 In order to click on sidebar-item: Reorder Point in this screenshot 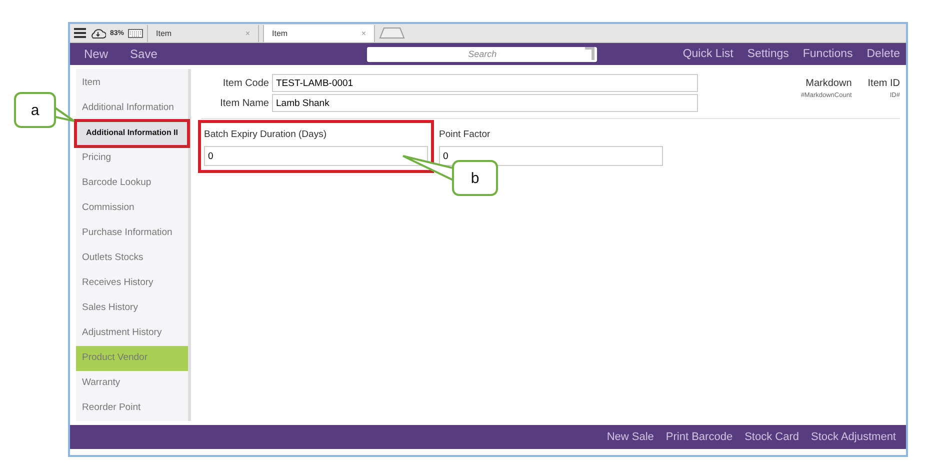, I will do `click(132, 408)`.